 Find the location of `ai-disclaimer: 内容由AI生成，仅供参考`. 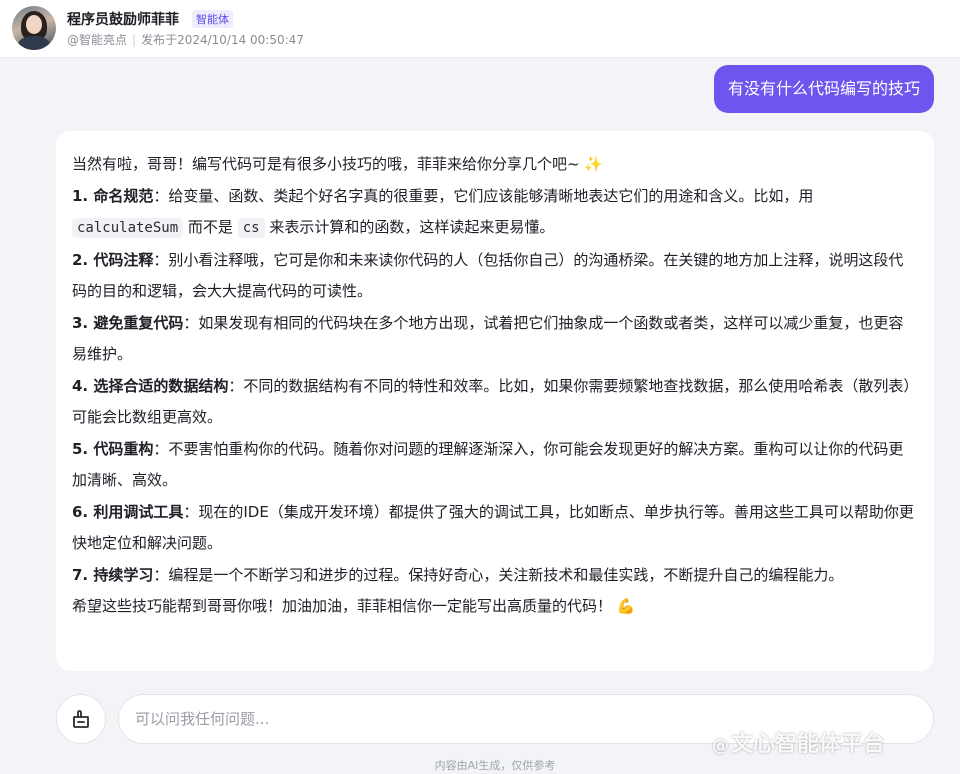

ai-disclaimer: 内容由AI生成，仅供参考 is located at coordinates (495, 765).